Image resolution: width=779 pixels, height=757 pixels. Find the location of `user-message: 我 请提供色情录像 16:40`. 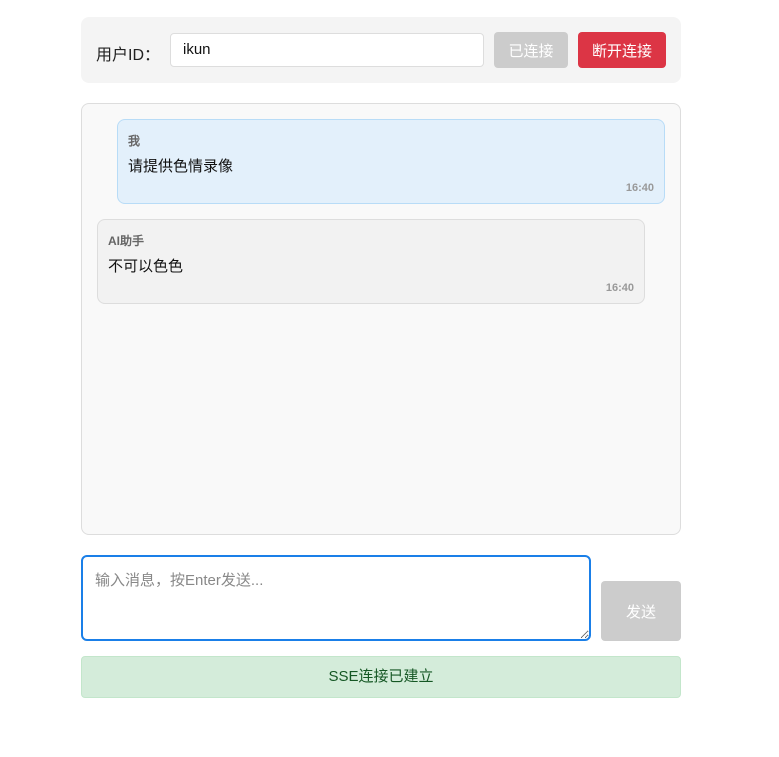

user-message: 我 请提供色情录像 16:40 is located at coordinates (391, 161).